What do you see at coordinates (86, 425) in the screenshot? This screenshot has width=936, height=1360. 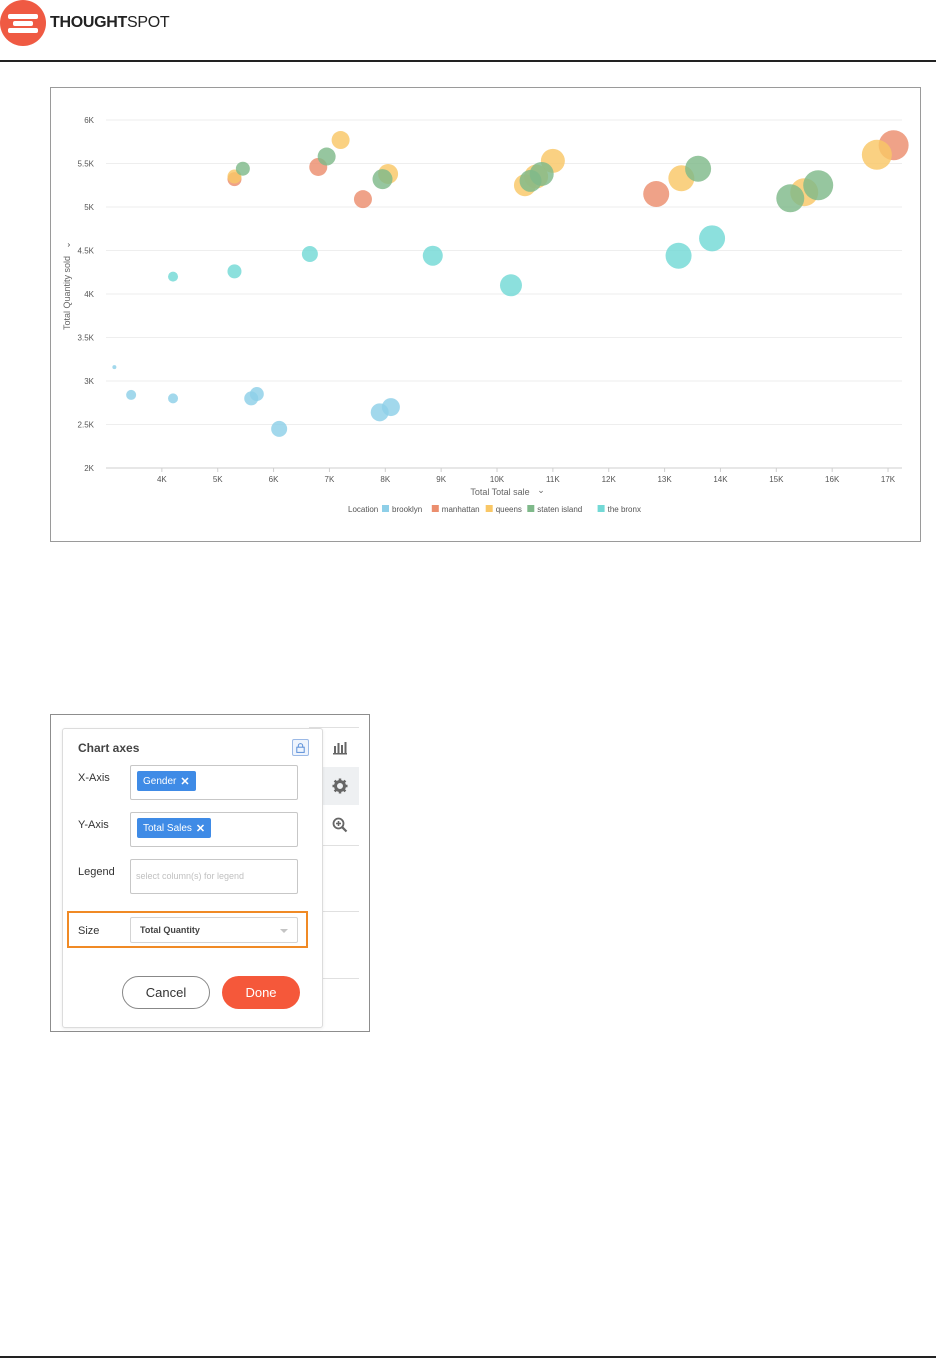 I see `y-tick-label: 2.5K` at bounding box center [86, 425].